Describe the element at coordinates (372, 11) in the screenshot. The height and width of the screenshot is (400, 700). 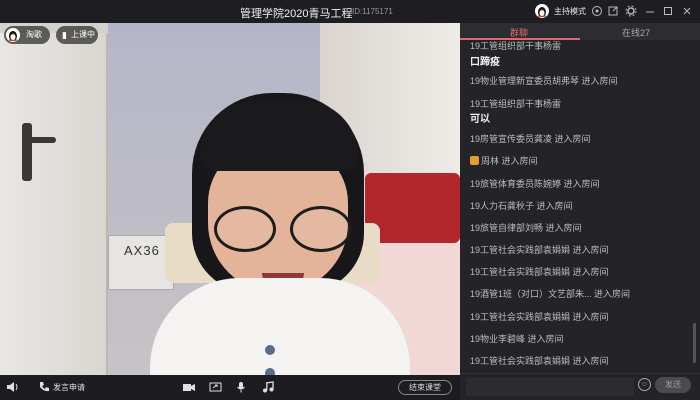
I see `room-id: ID:1175171` at that location.